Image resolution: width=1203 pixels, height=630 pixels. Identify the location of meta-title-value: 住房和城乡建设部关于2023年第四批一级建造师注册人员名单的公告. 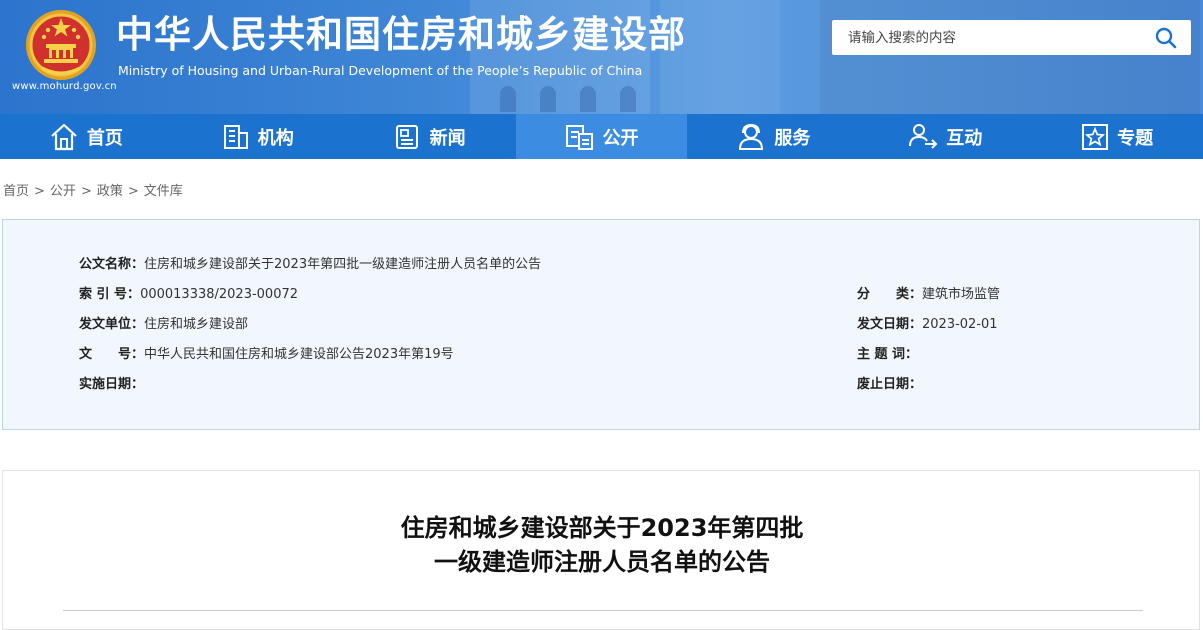
(343, 264).